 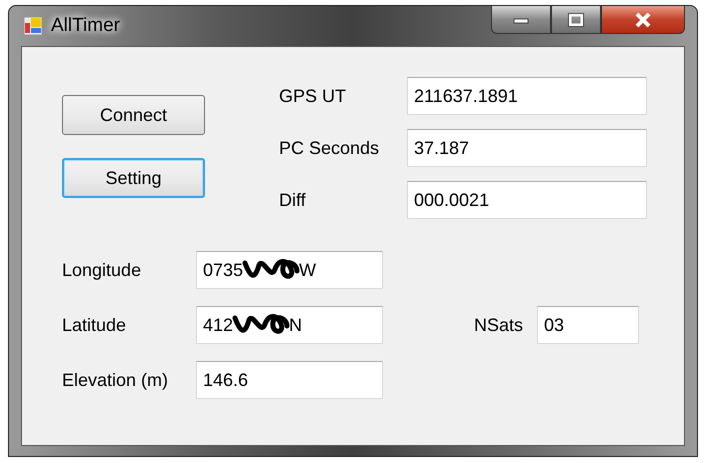 What do you see at coordinates (527, 148) in the screenshot?
I see `input-field: 37.187` at bounding box center [527, 148].